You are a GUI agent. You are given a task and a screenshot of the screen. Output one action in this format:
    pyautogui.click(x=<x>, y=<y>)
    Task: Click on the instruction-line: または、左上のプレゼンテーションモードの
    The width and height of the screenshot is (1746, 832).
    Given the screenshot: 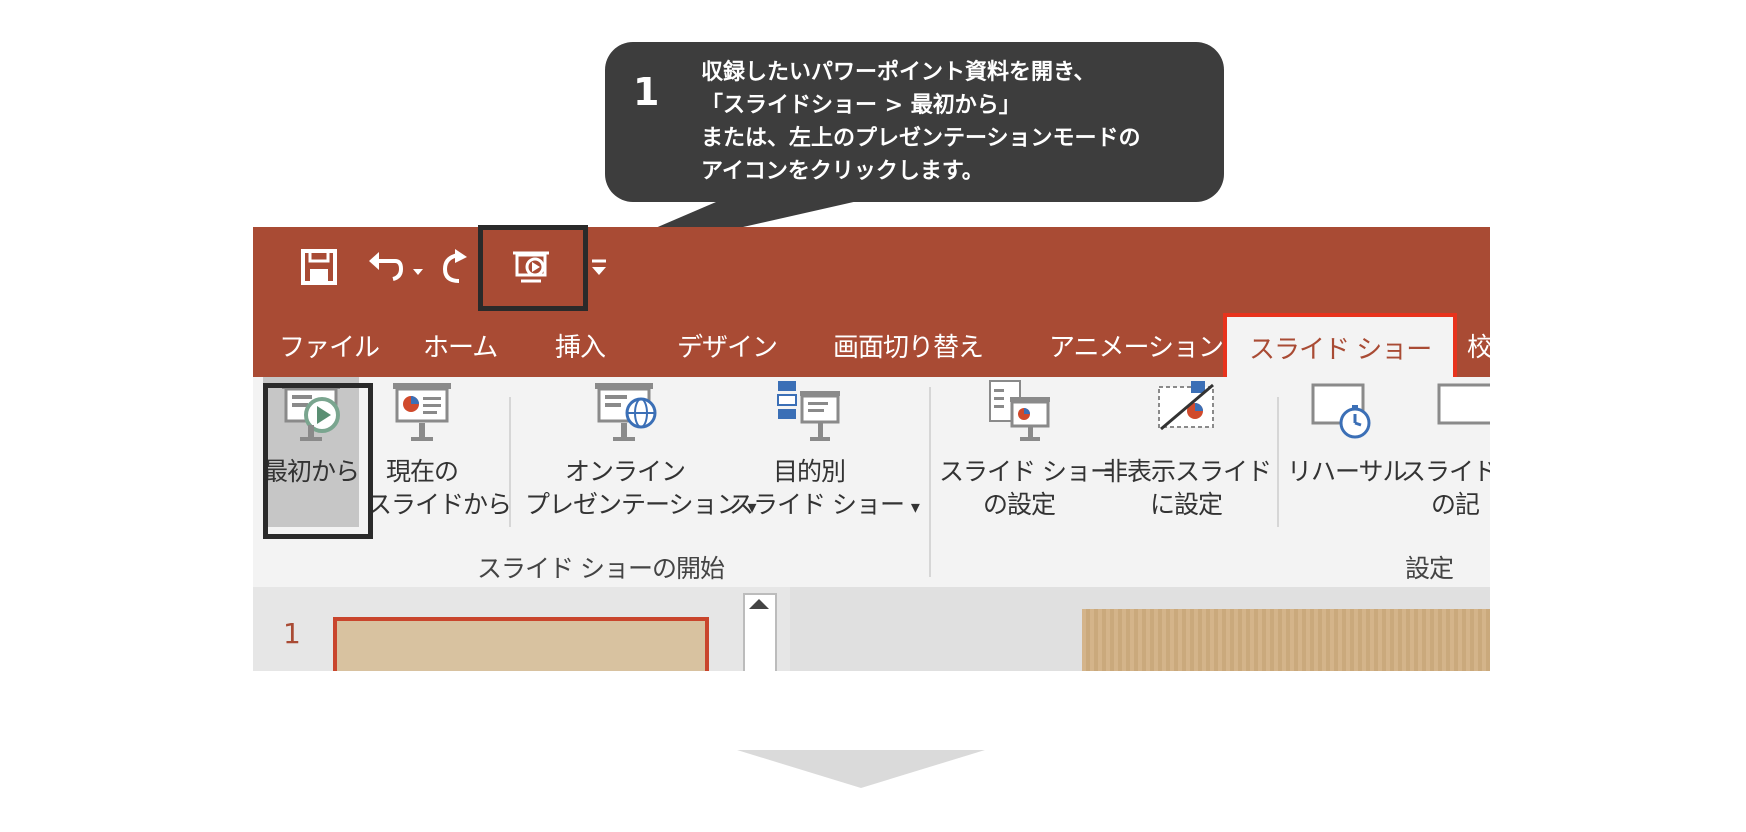 What is the action you would take?
    pyautogui.click(x=921, y=138)
    